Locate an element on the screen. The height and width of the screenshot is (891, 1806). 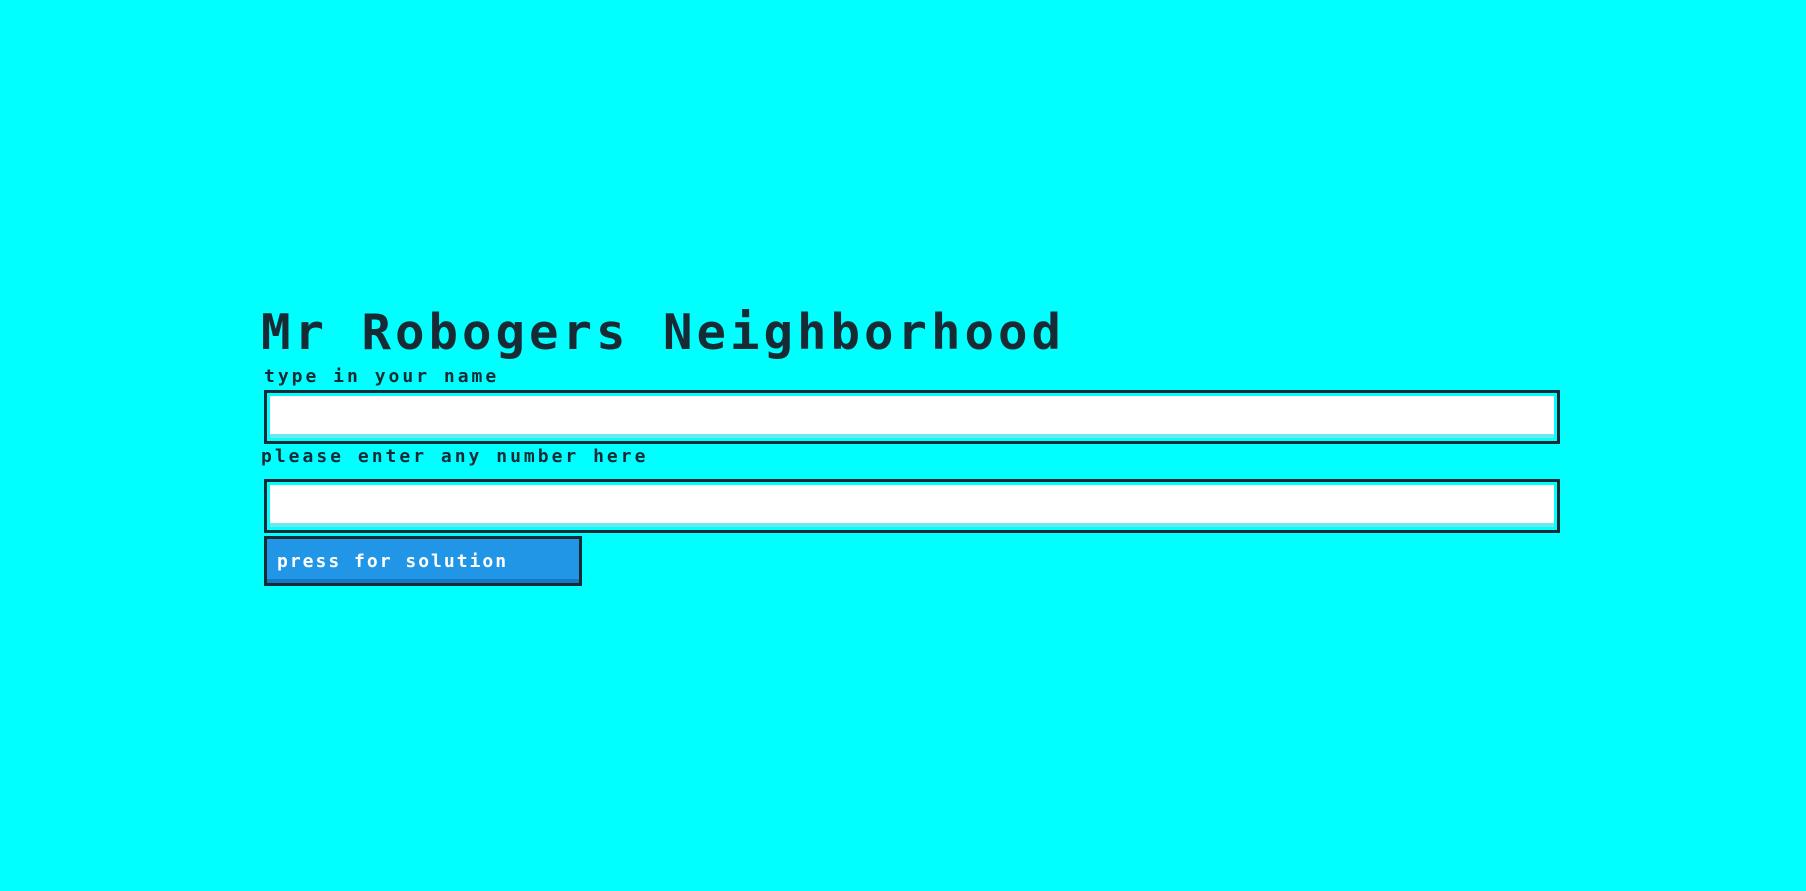
solution-button: press for solution is located at coordinates (423, 561).